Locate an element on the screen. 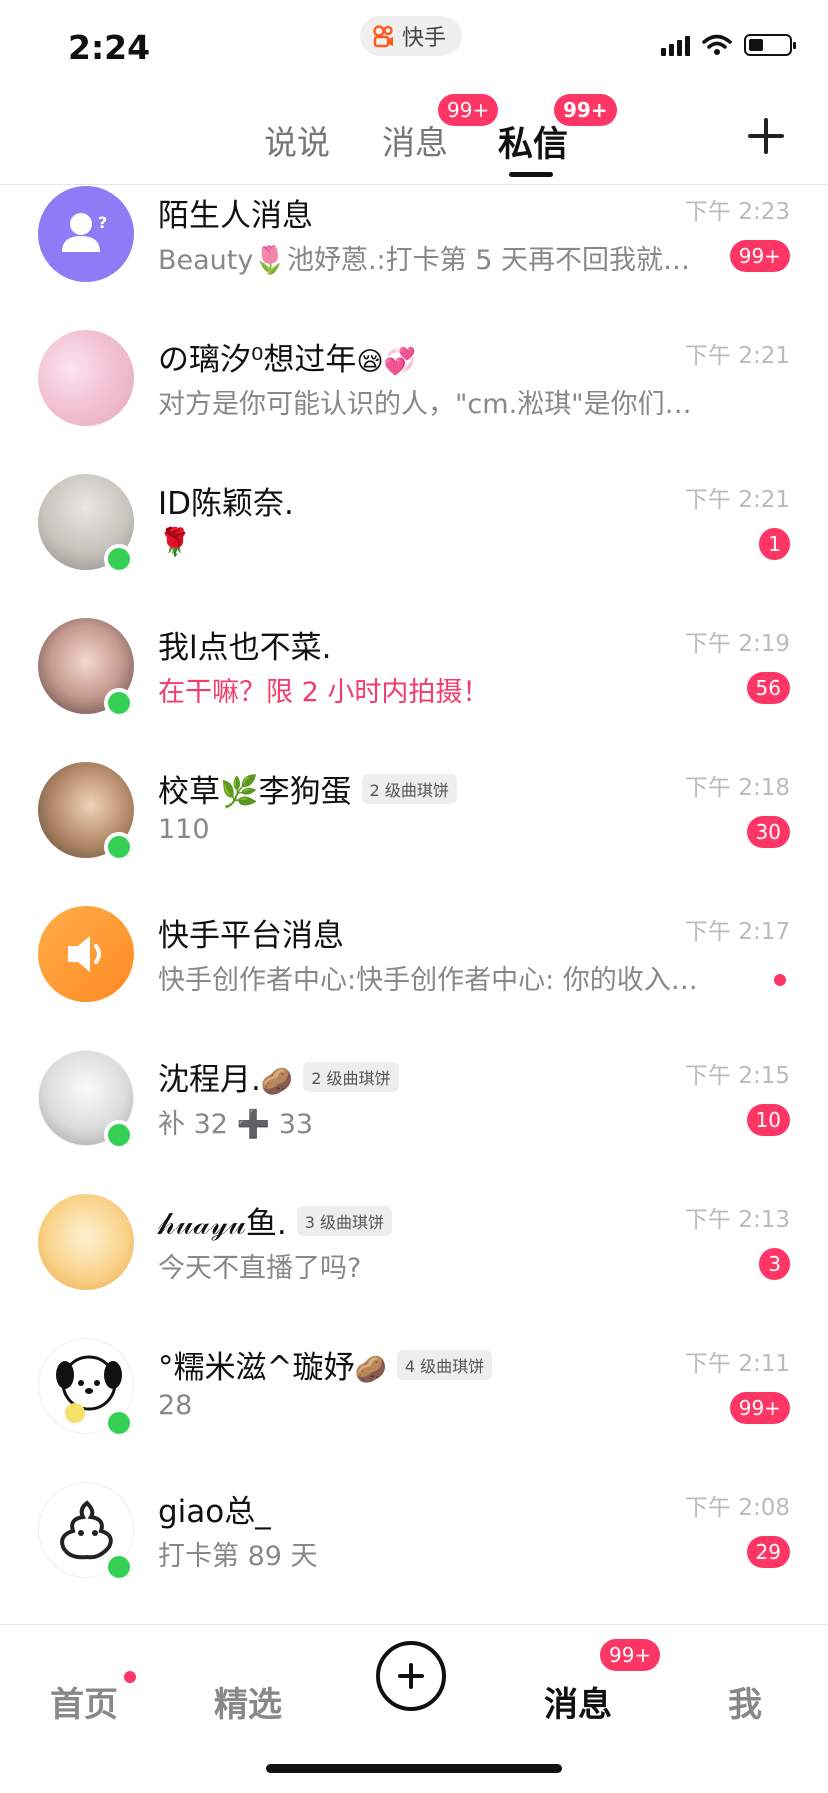  tab-label: 私信 is located at coordinates (533, 145).